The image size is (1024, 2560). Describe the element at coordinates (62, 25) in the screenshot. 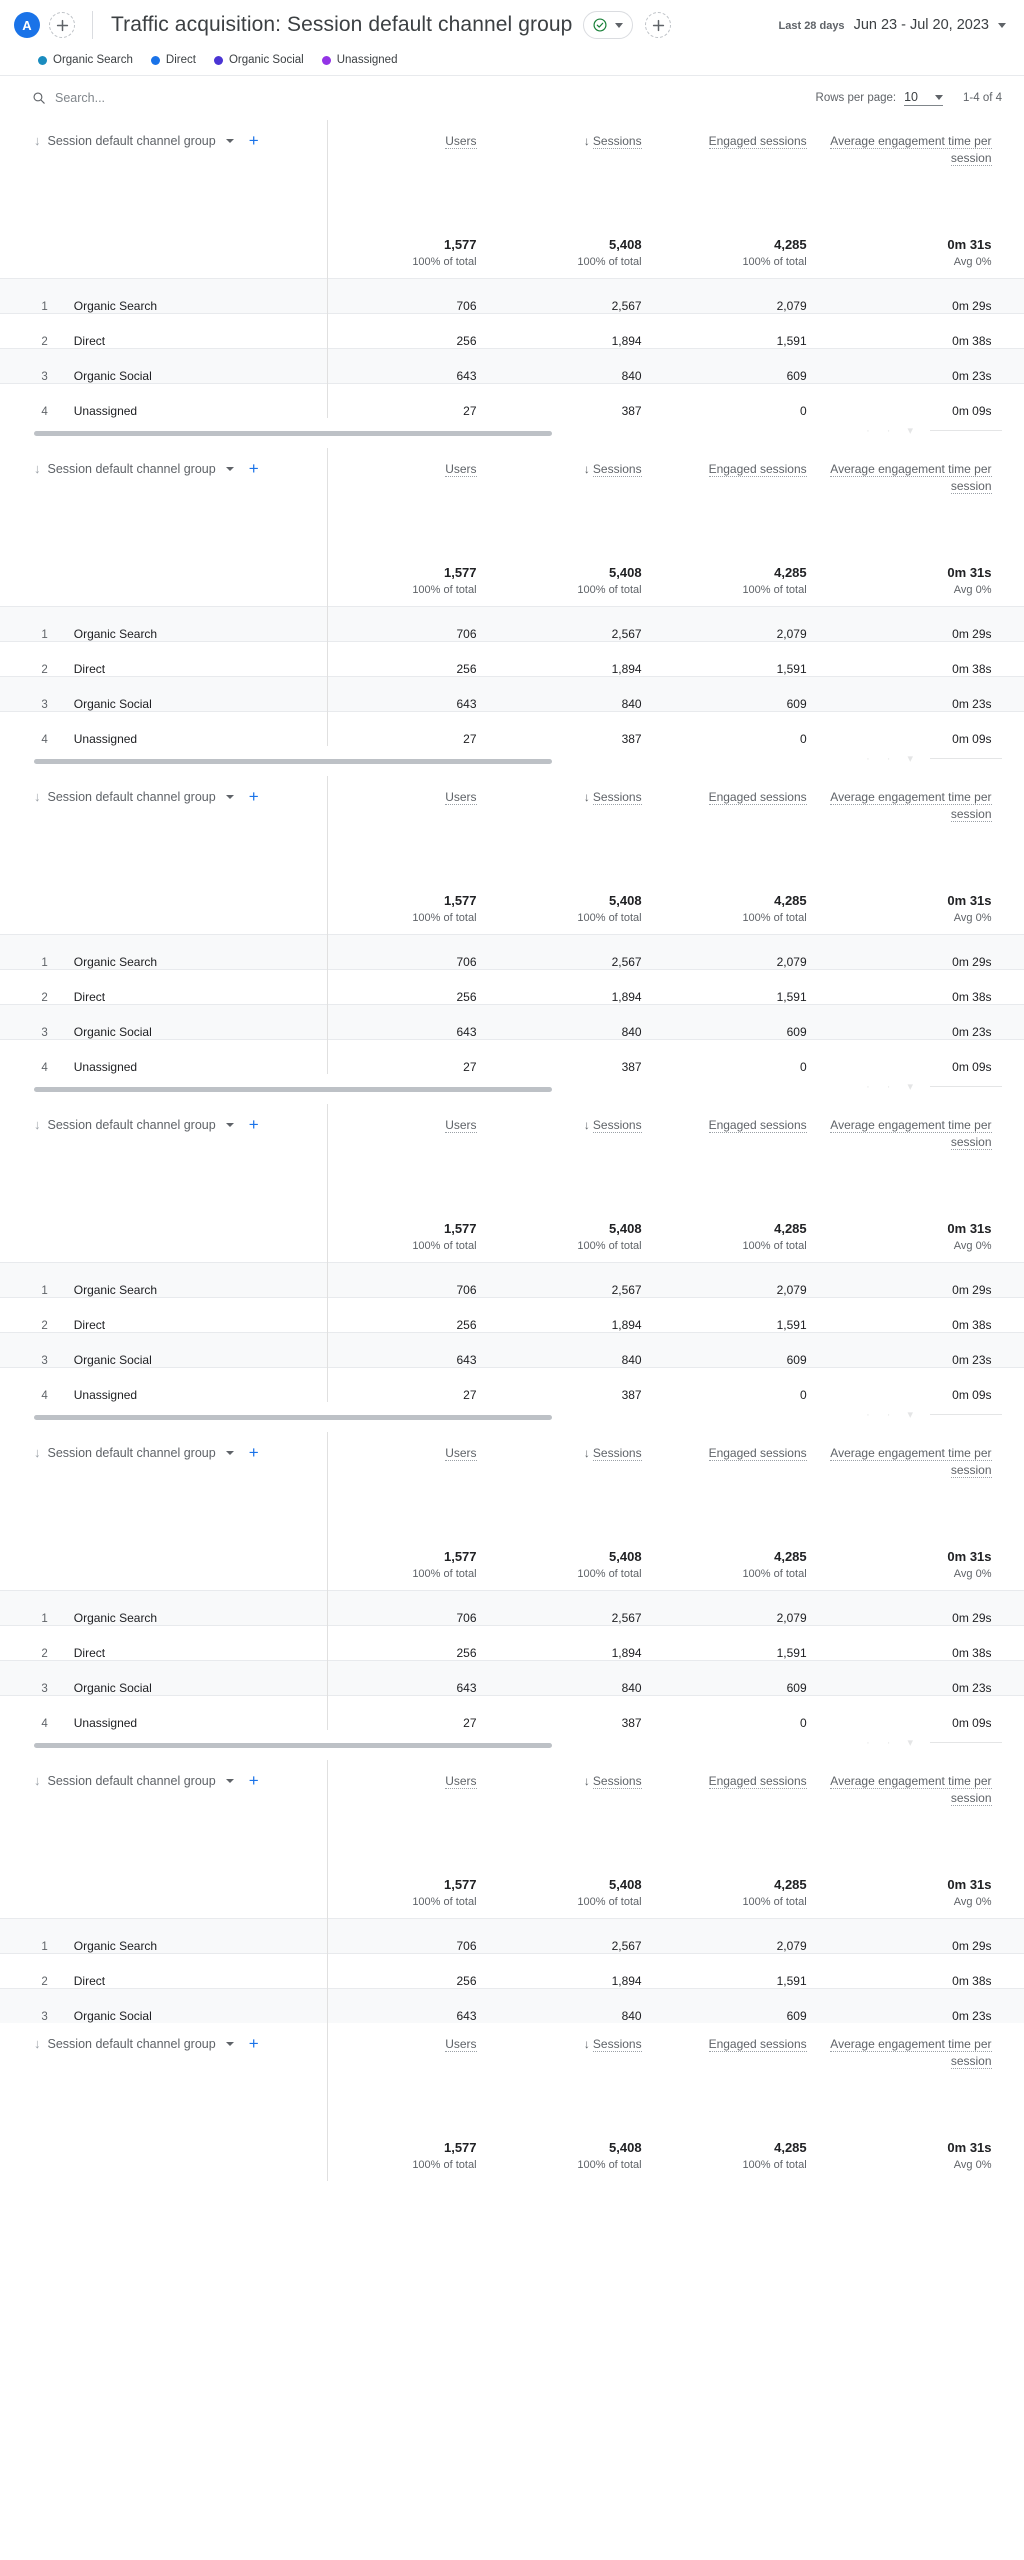

I see `add-account-button` at that location.